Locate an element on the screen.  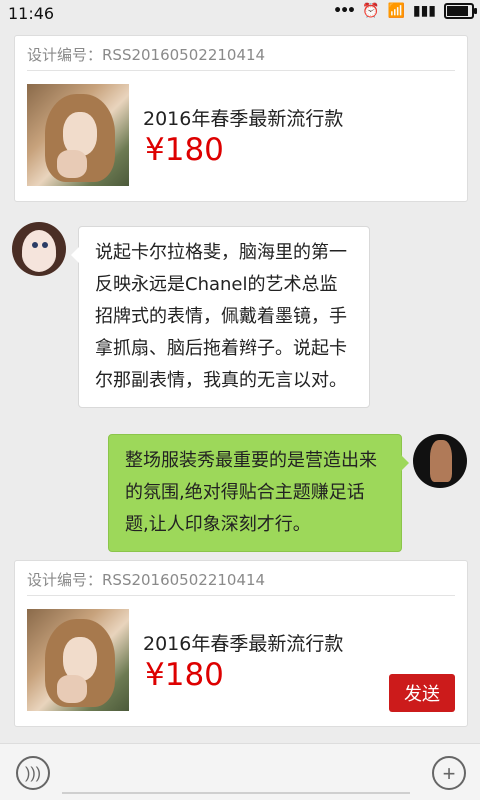
alarm-icon: ⏰ is located at coordinates (371, 11).